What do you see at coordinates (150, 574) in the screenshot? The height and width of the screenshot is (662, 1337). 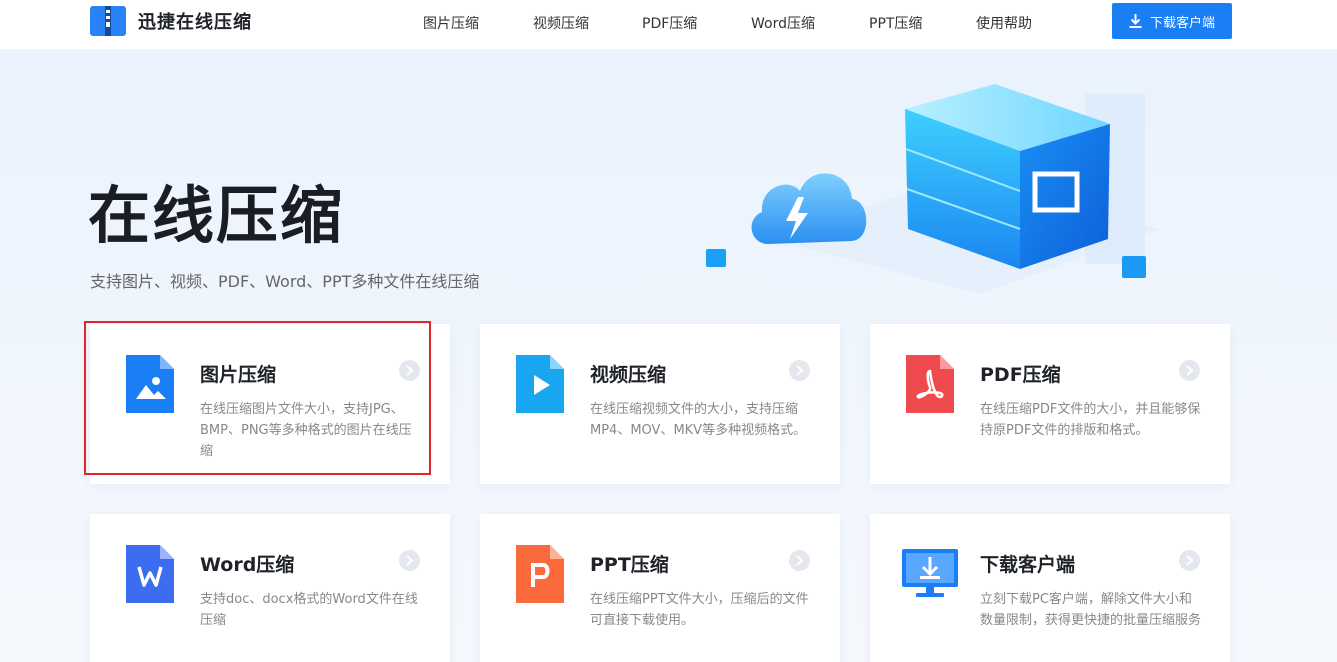 I see `word-file-icon` at bounding box center [150, 574].